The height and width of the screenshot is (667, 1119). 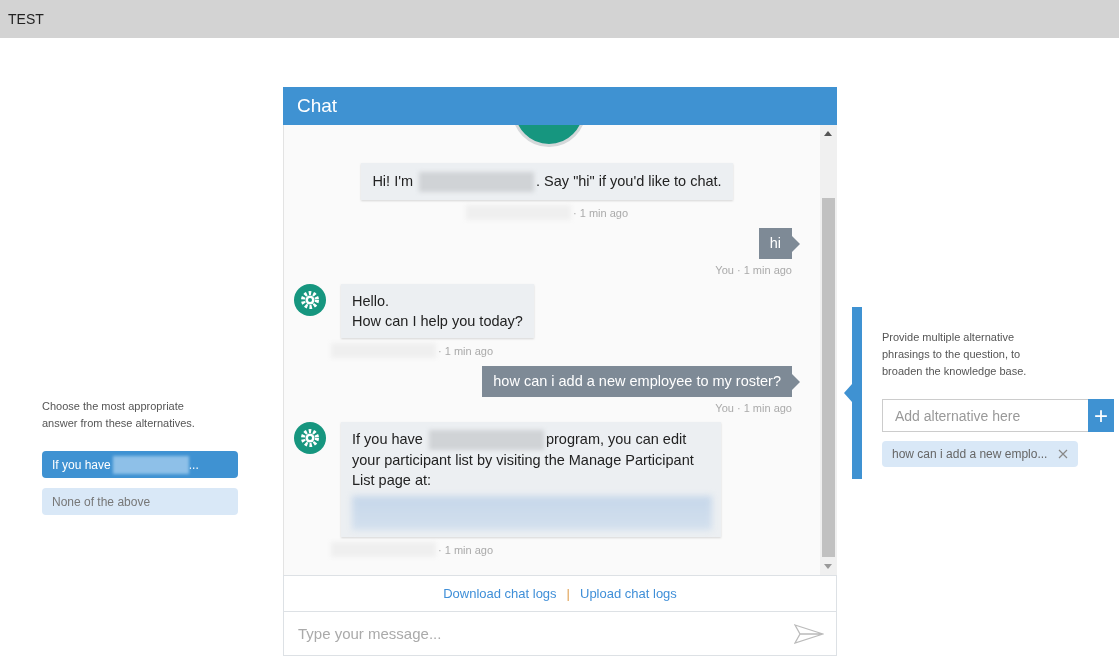 What do you see at coordinates (828, 350) in the screenshot?
I see `scrollbar` at bounding box center [828, 350].